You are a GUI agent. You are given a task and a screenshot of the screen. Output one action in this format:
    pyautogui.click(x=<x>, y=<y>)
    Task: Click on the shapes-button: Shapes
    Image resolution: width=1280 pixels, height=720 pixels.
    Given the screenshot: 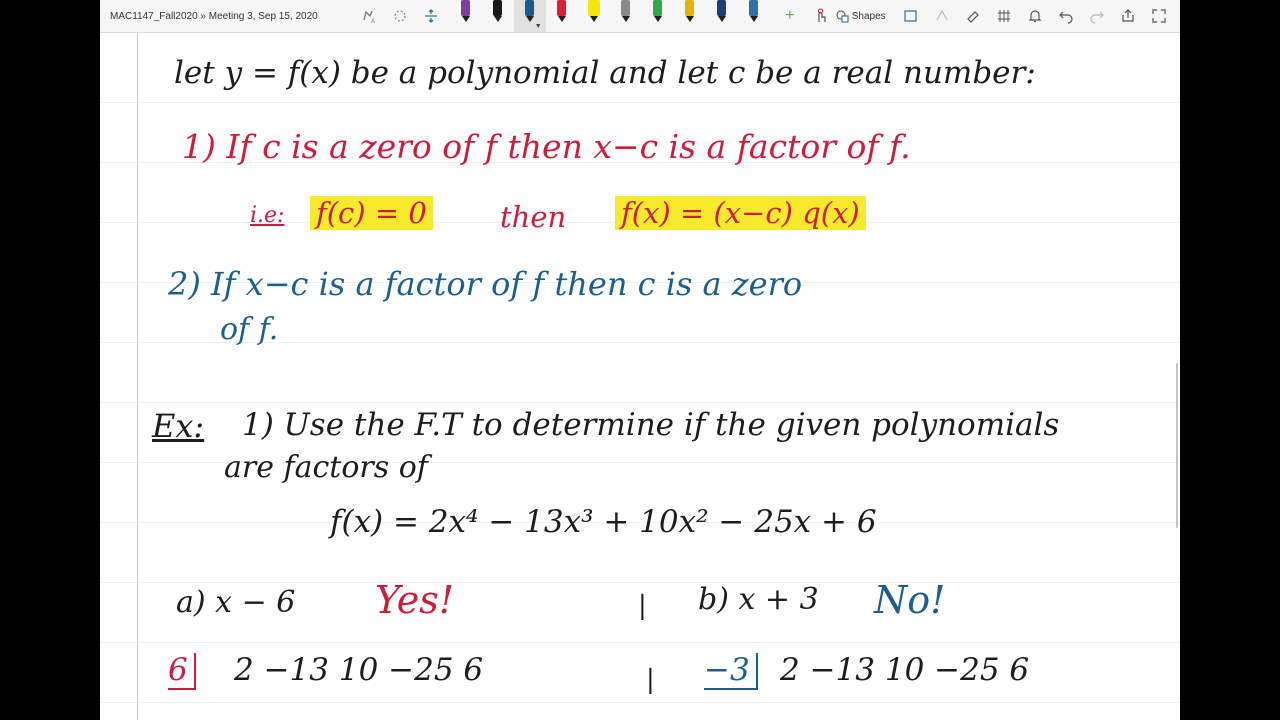 What is the action you would take?
    pyautogui.click(x=861, y=16)
    